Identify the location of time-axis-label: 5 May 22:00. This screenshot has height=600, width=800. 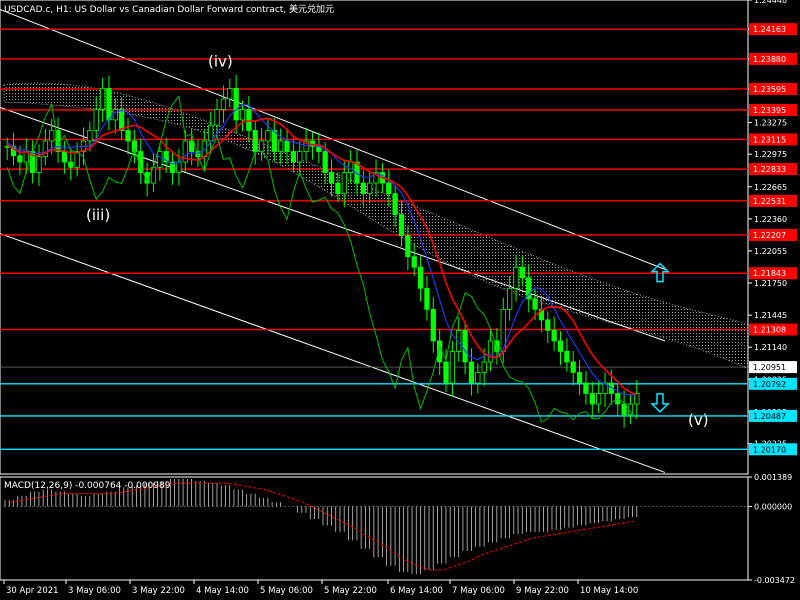
(350, 591).